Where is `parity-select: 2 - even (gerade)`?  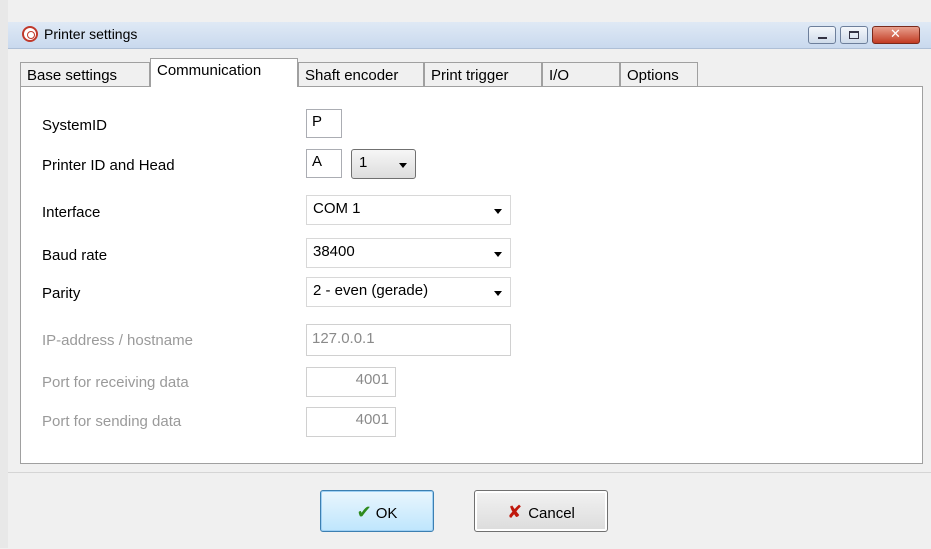 parity-select: 2 - even (gerade) is located at coordinates (408, 292).